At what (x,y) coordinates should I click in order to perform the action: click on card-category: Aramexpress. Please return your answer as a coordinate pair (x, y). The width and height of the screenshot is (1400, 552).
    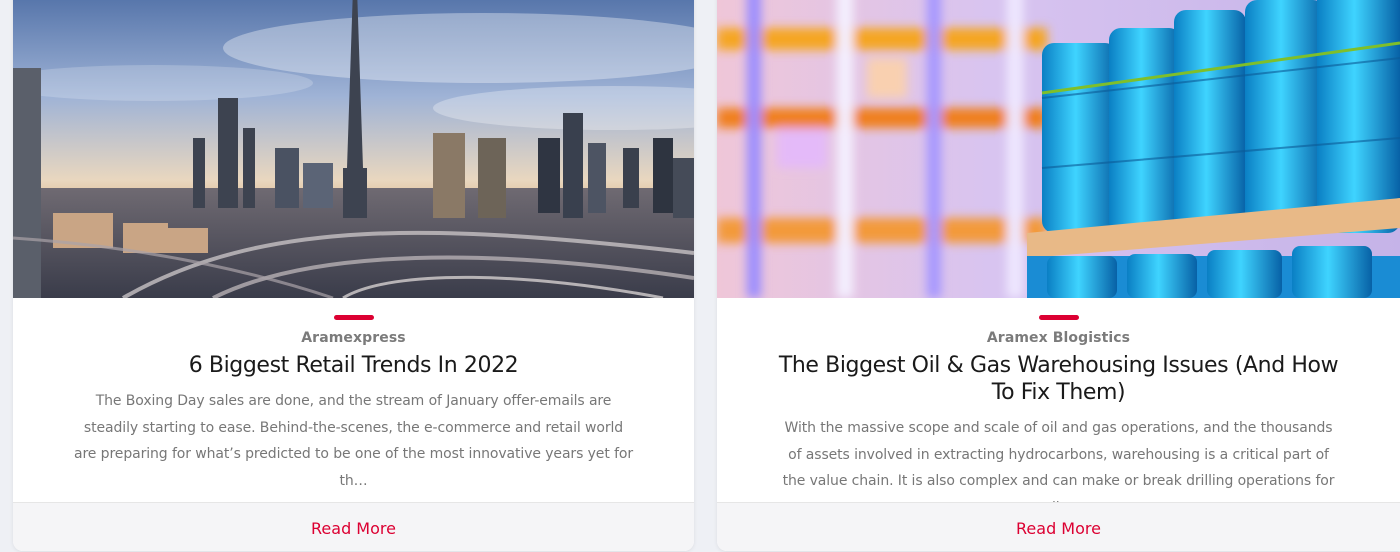
    Looking at the image, I should click on (353, 338).